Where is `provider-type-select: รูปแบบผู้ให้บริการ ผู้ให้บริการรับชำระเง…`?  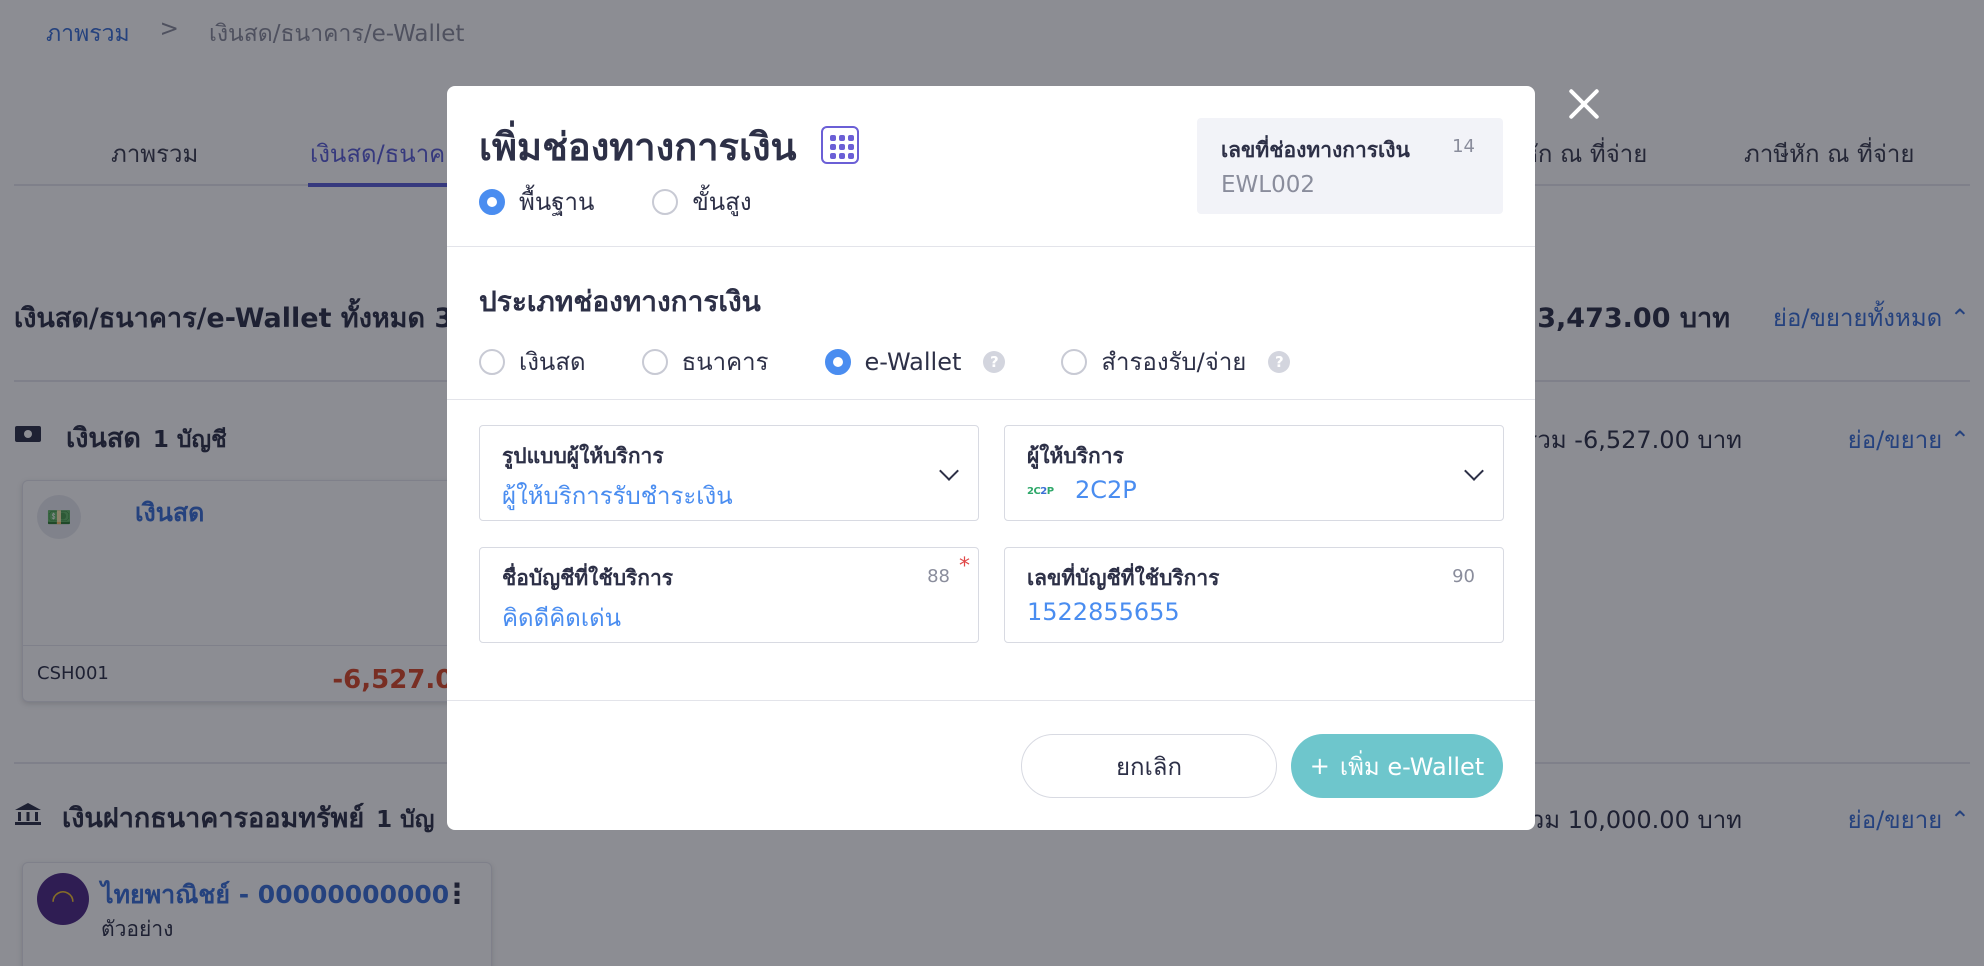
provider-type-select: รูปแบบผู้ให้บริการ ผู้ให้บริการรับชำระเง… is located at coordinates (729, 473).